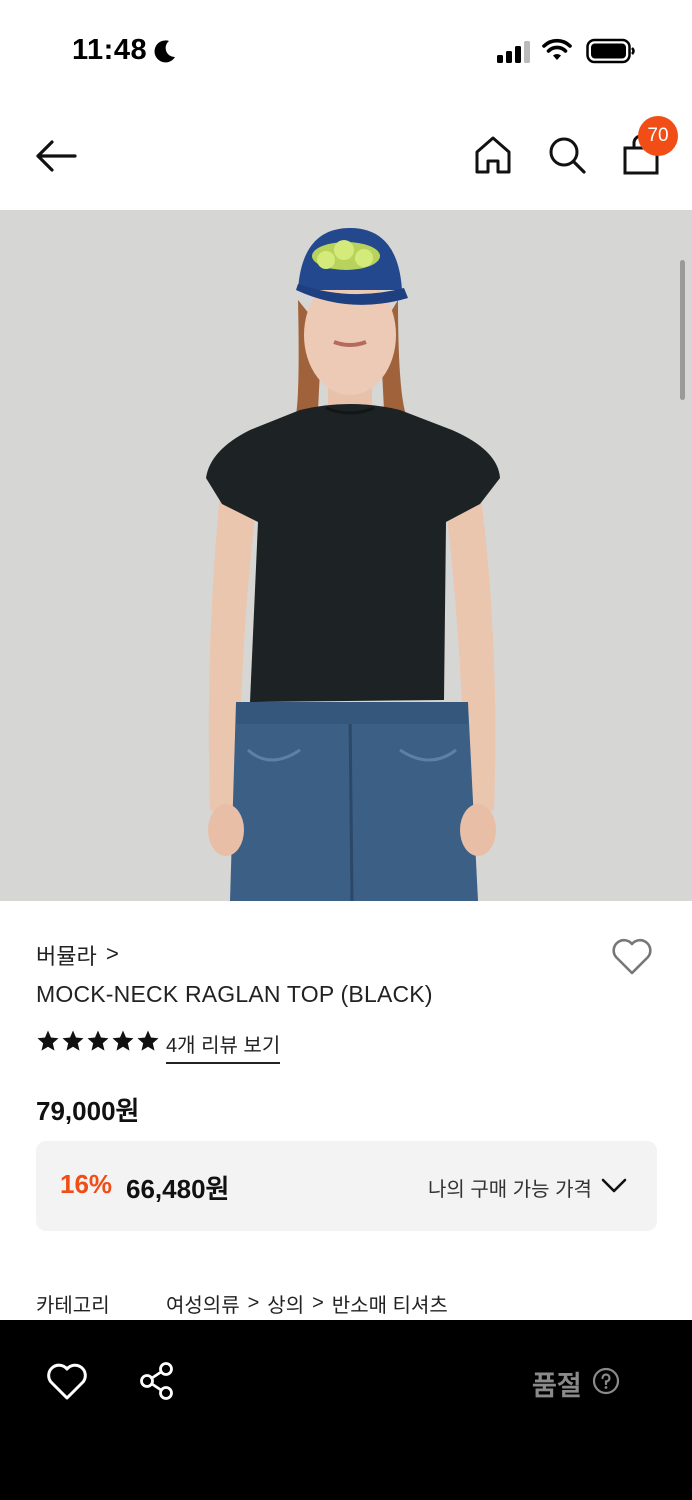 The height and width of the screenshot is (1500, 692). Describe the element at coordinates (56, 156) in the screenshot. I see `back-arrow-icon` at that location.